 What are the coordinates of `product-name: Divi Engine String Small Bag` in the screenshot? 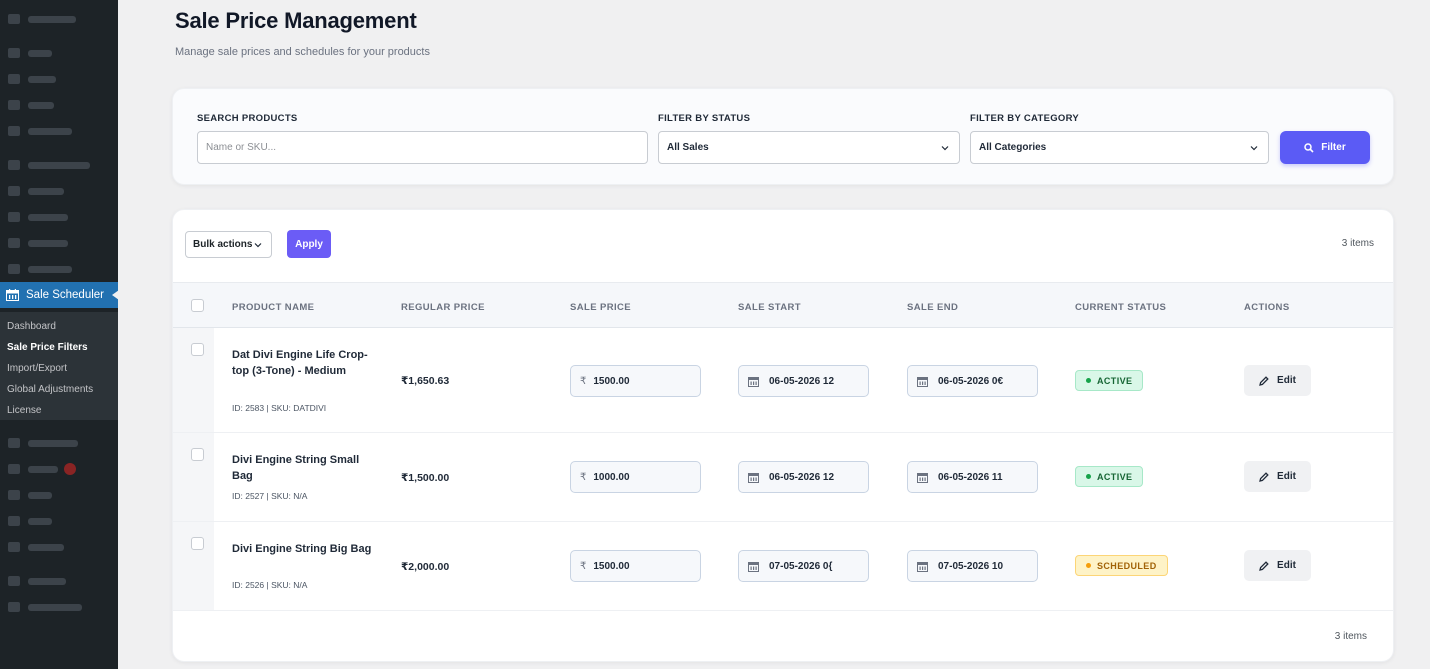 It's located at (302, 468).